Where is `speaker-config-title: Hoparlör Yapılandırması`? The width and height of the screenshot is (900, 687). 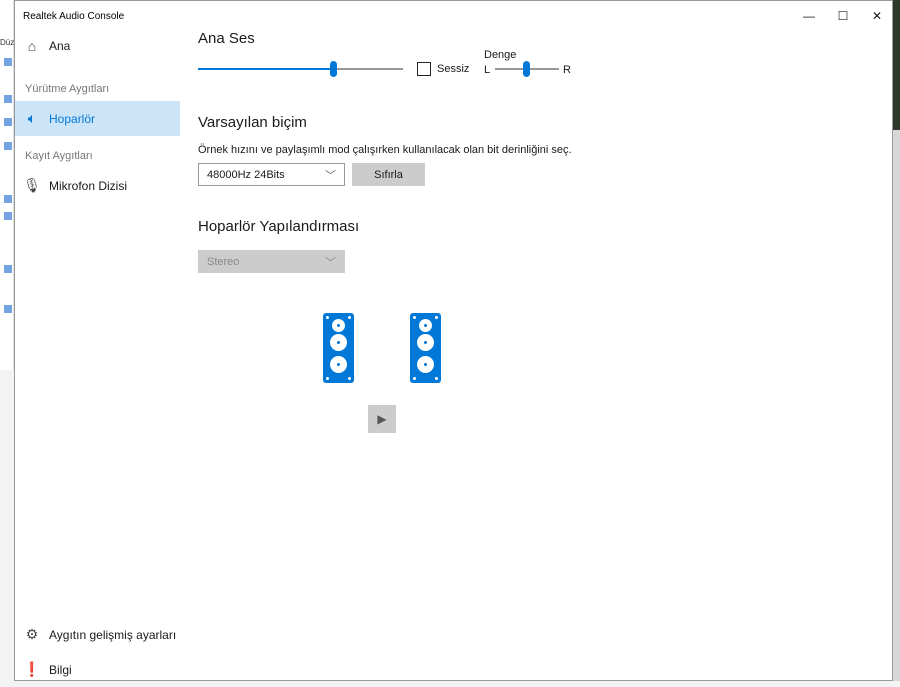
speaker-config-title: Hoparlör Yapılandırması is located at coordinates (279, 226).